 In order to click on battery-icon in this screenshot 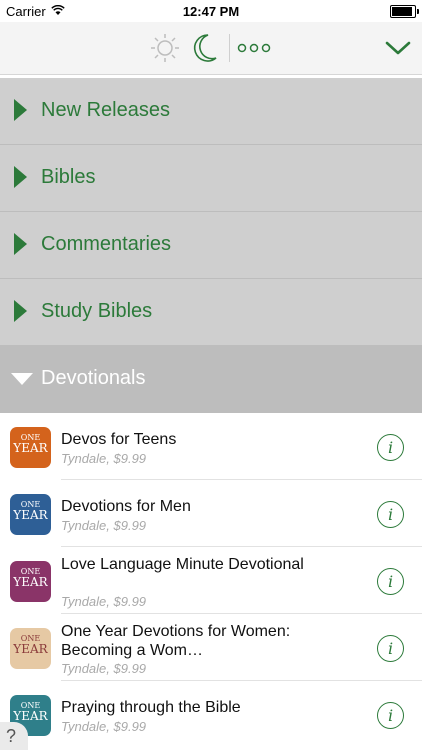, I will do `click(404, 11)`.